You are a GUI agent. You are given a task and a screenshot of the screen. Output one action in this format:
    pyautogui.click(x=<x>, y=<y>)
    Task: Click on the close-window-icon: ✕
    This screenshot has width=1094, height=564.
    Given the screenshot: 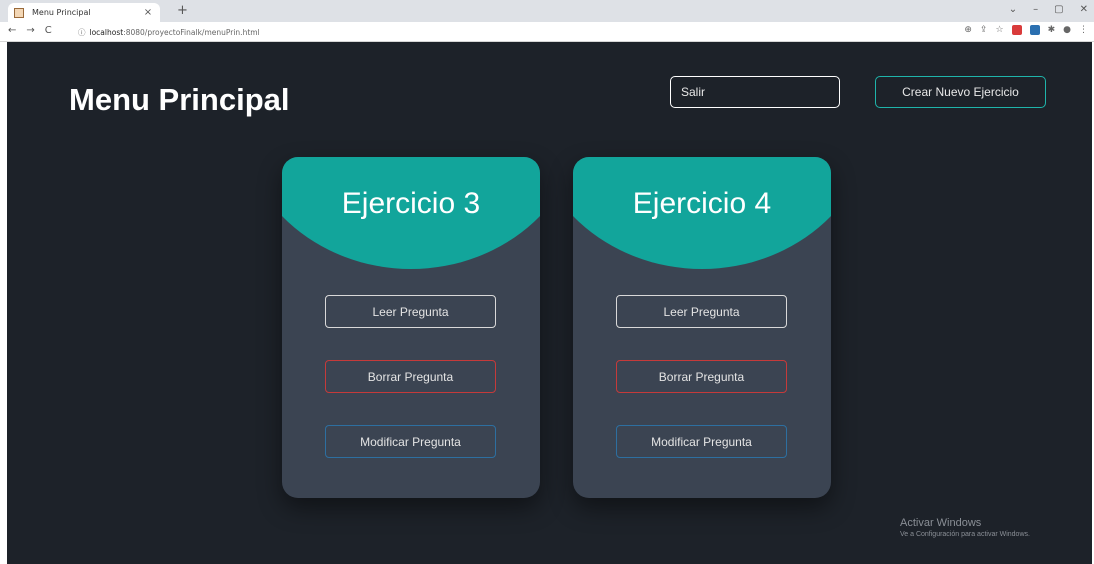 What is the action you would take?
    pyautogui.click(x=1084, y=9)
    